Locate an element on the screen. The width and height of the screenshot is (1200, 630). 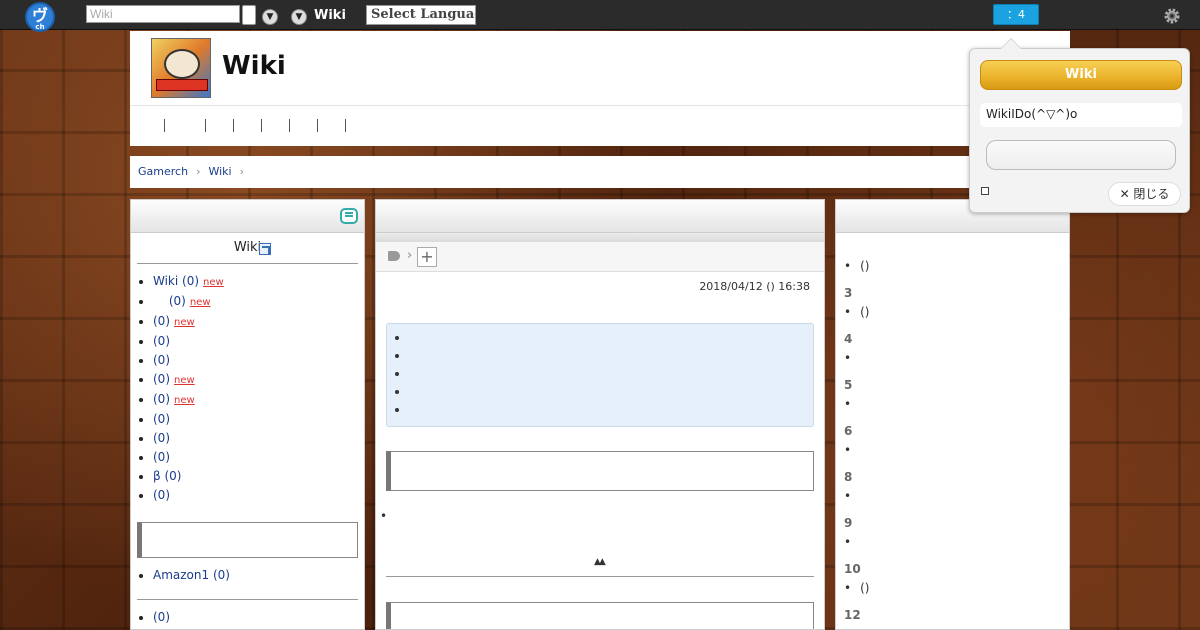
wiki-menu-chevron-icon: ▼ is located at coordinates (299, 17).